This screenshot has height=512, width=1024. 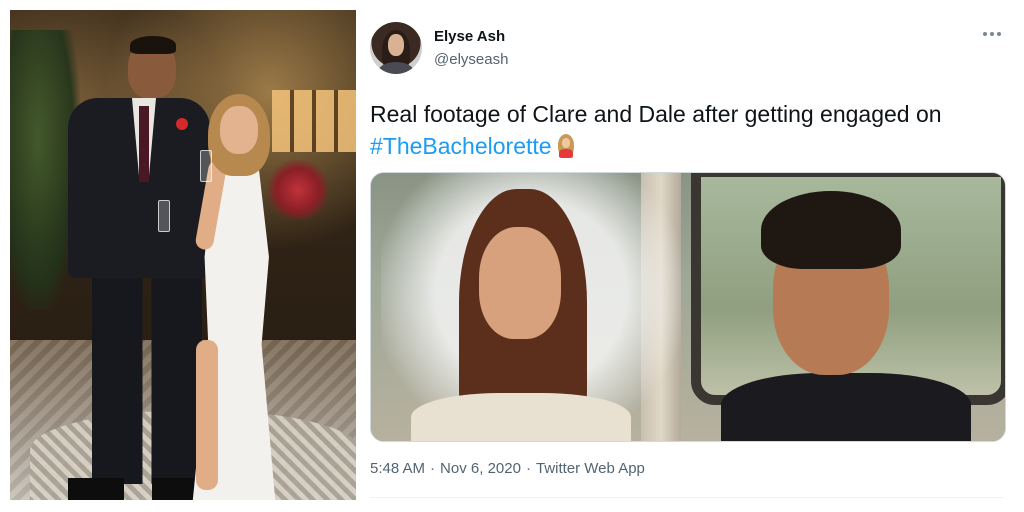 I want to click on man-hair, so click(x=153, y=45).